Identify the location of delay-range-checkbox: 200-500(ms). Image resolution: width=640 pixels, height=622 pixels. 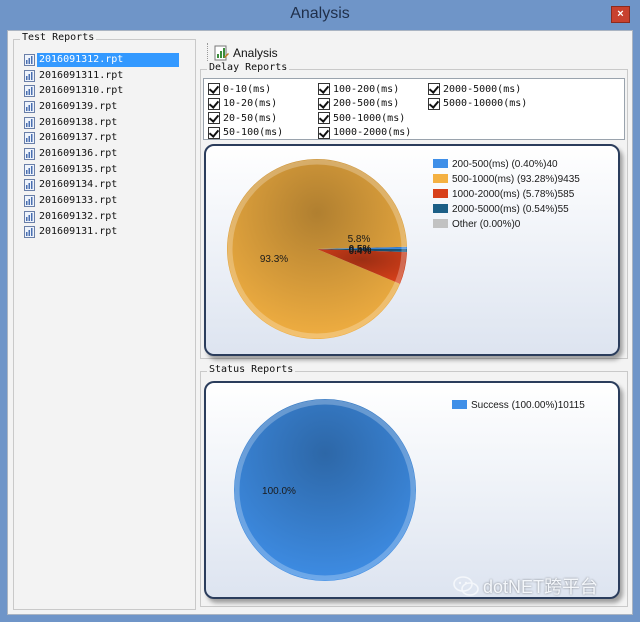
(359, 103).